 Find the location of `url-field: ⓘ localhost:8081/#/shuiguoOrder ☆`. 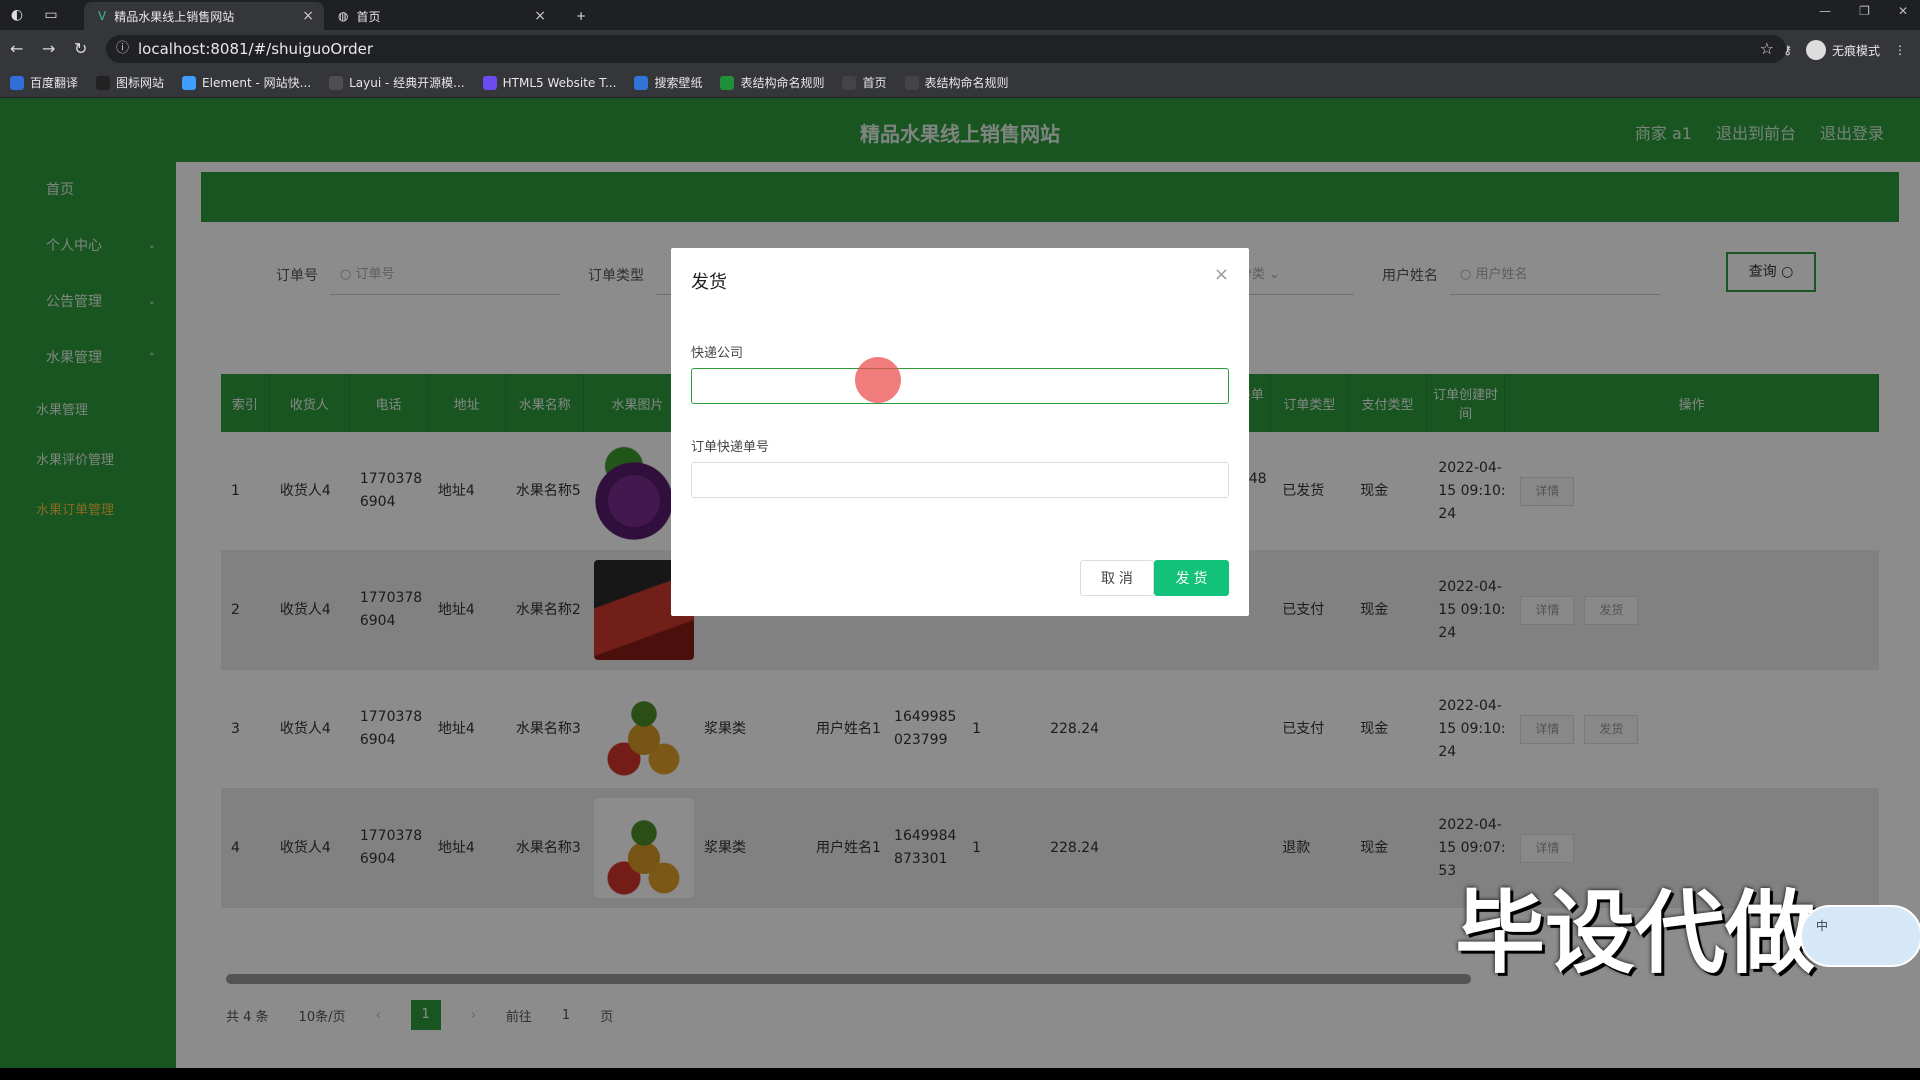

url-field: ⓘ localhost:8081/#/shuiguoOrder ☆ is located at coordinates (946, 49).